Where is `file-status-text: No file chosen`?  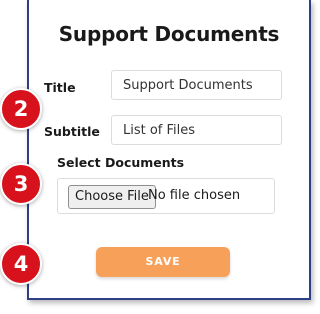 file-status-text: No file chosen is located at coordinates (194, 195).